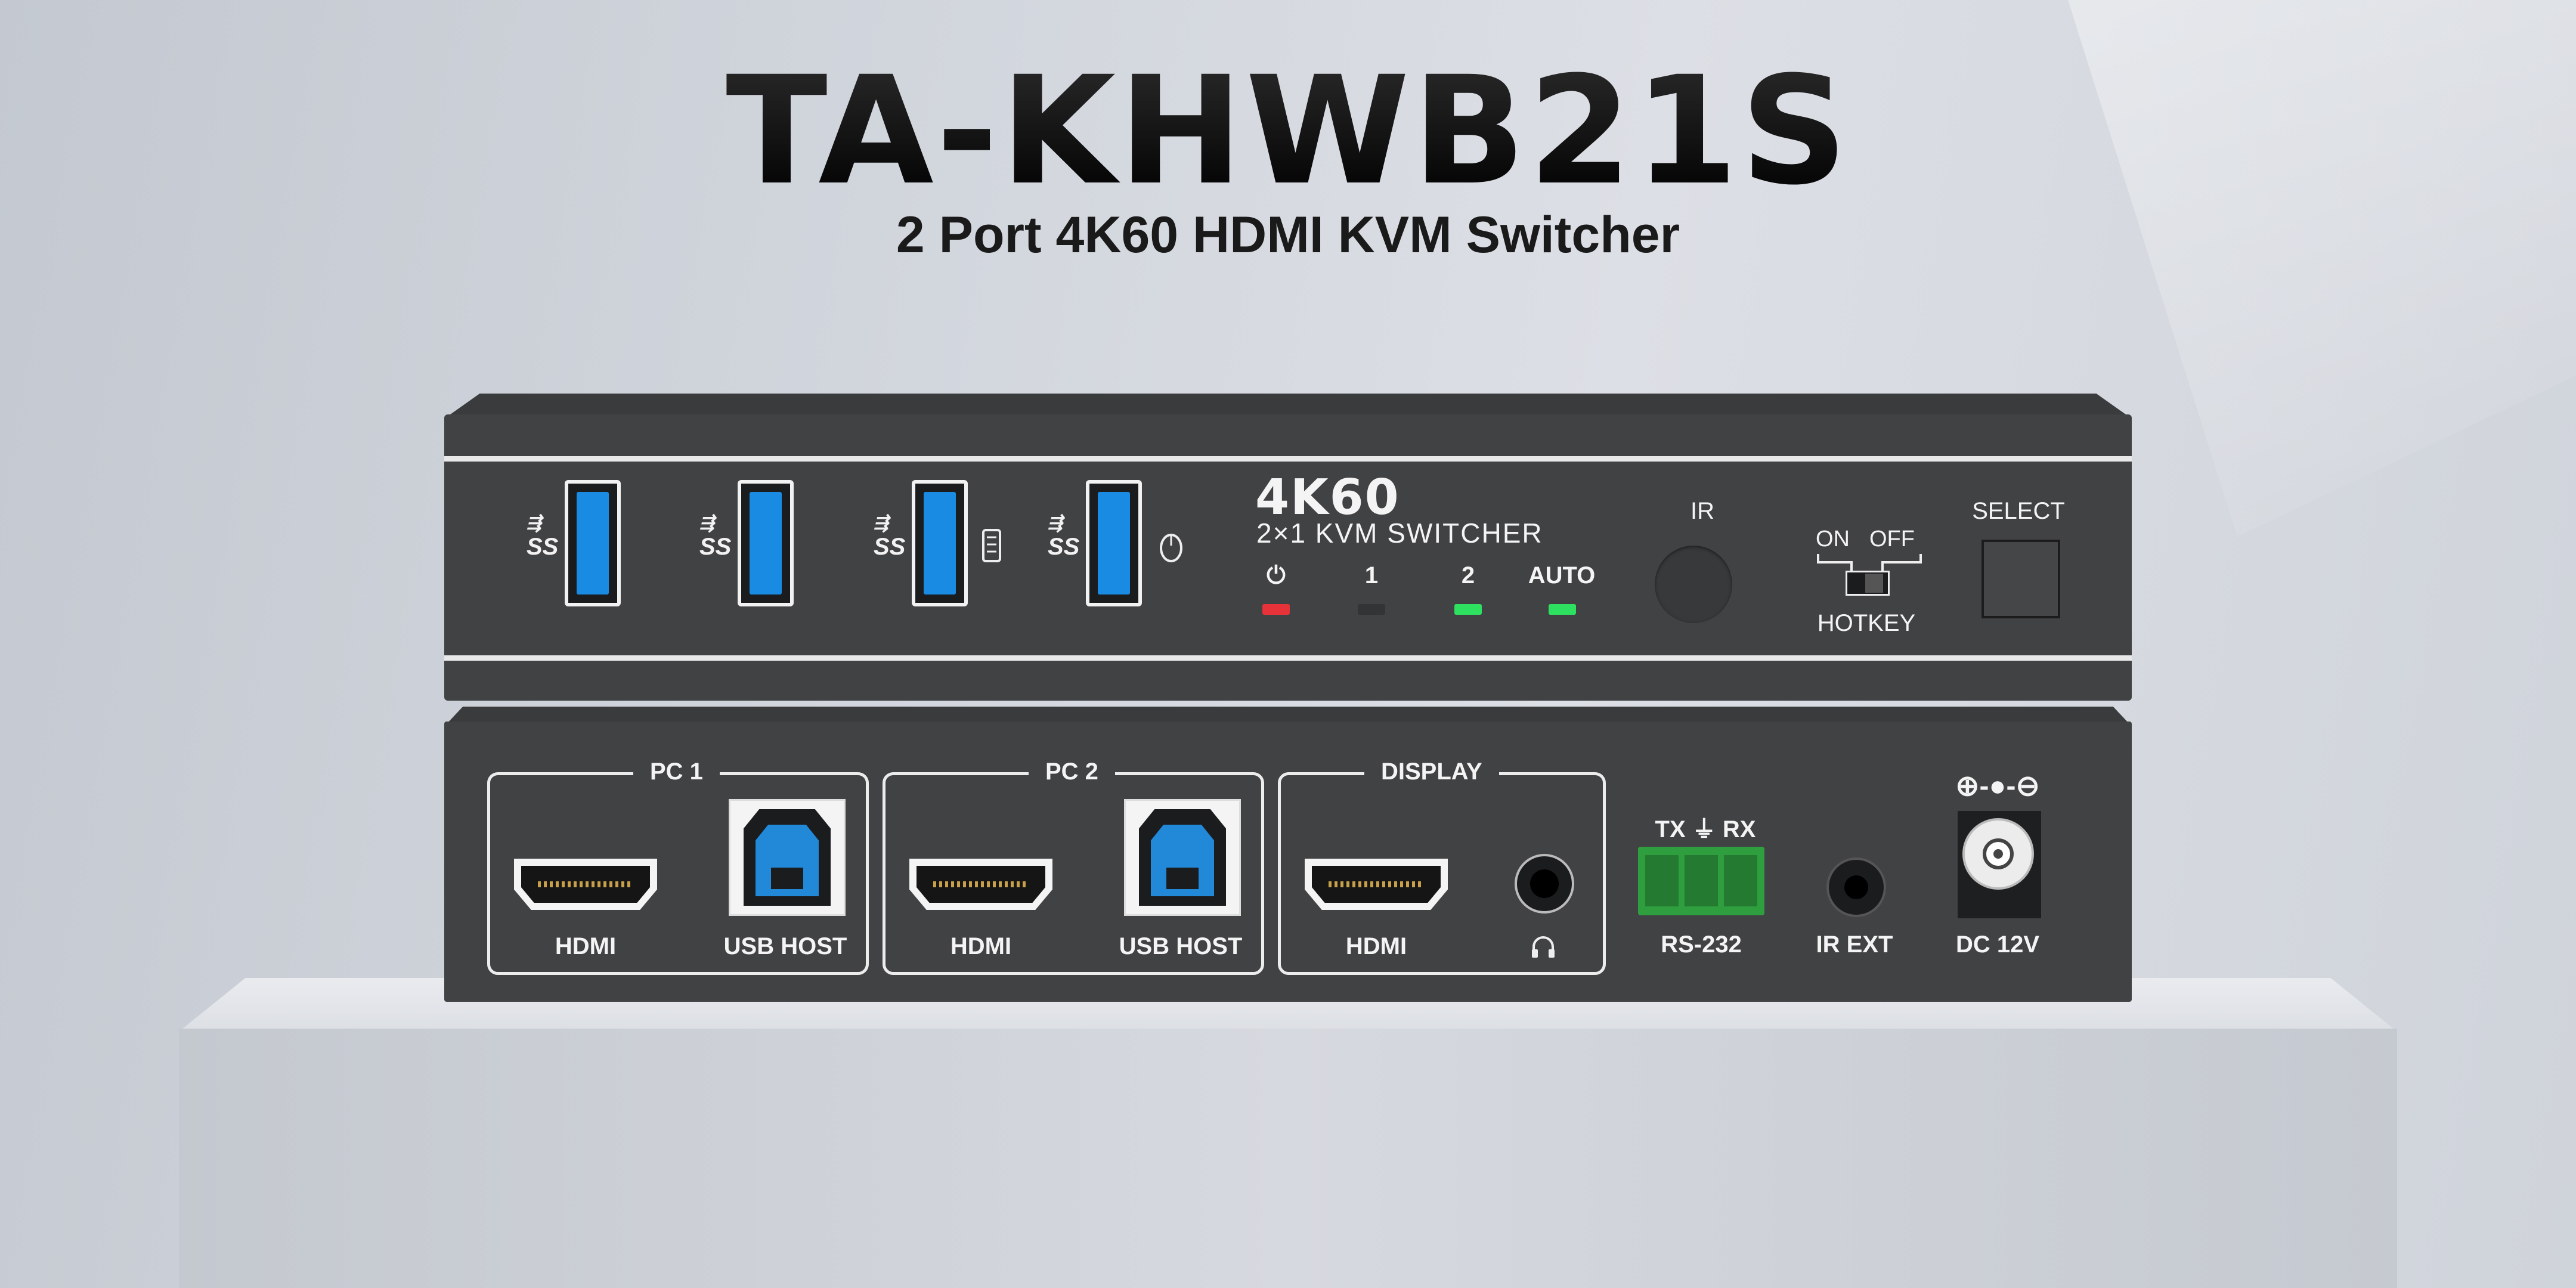 The image size is (2576, 1288). Describe the element at coordinates (1072, 772) in the screenshot. I see `pc2-group-title: PC 2` at that location.